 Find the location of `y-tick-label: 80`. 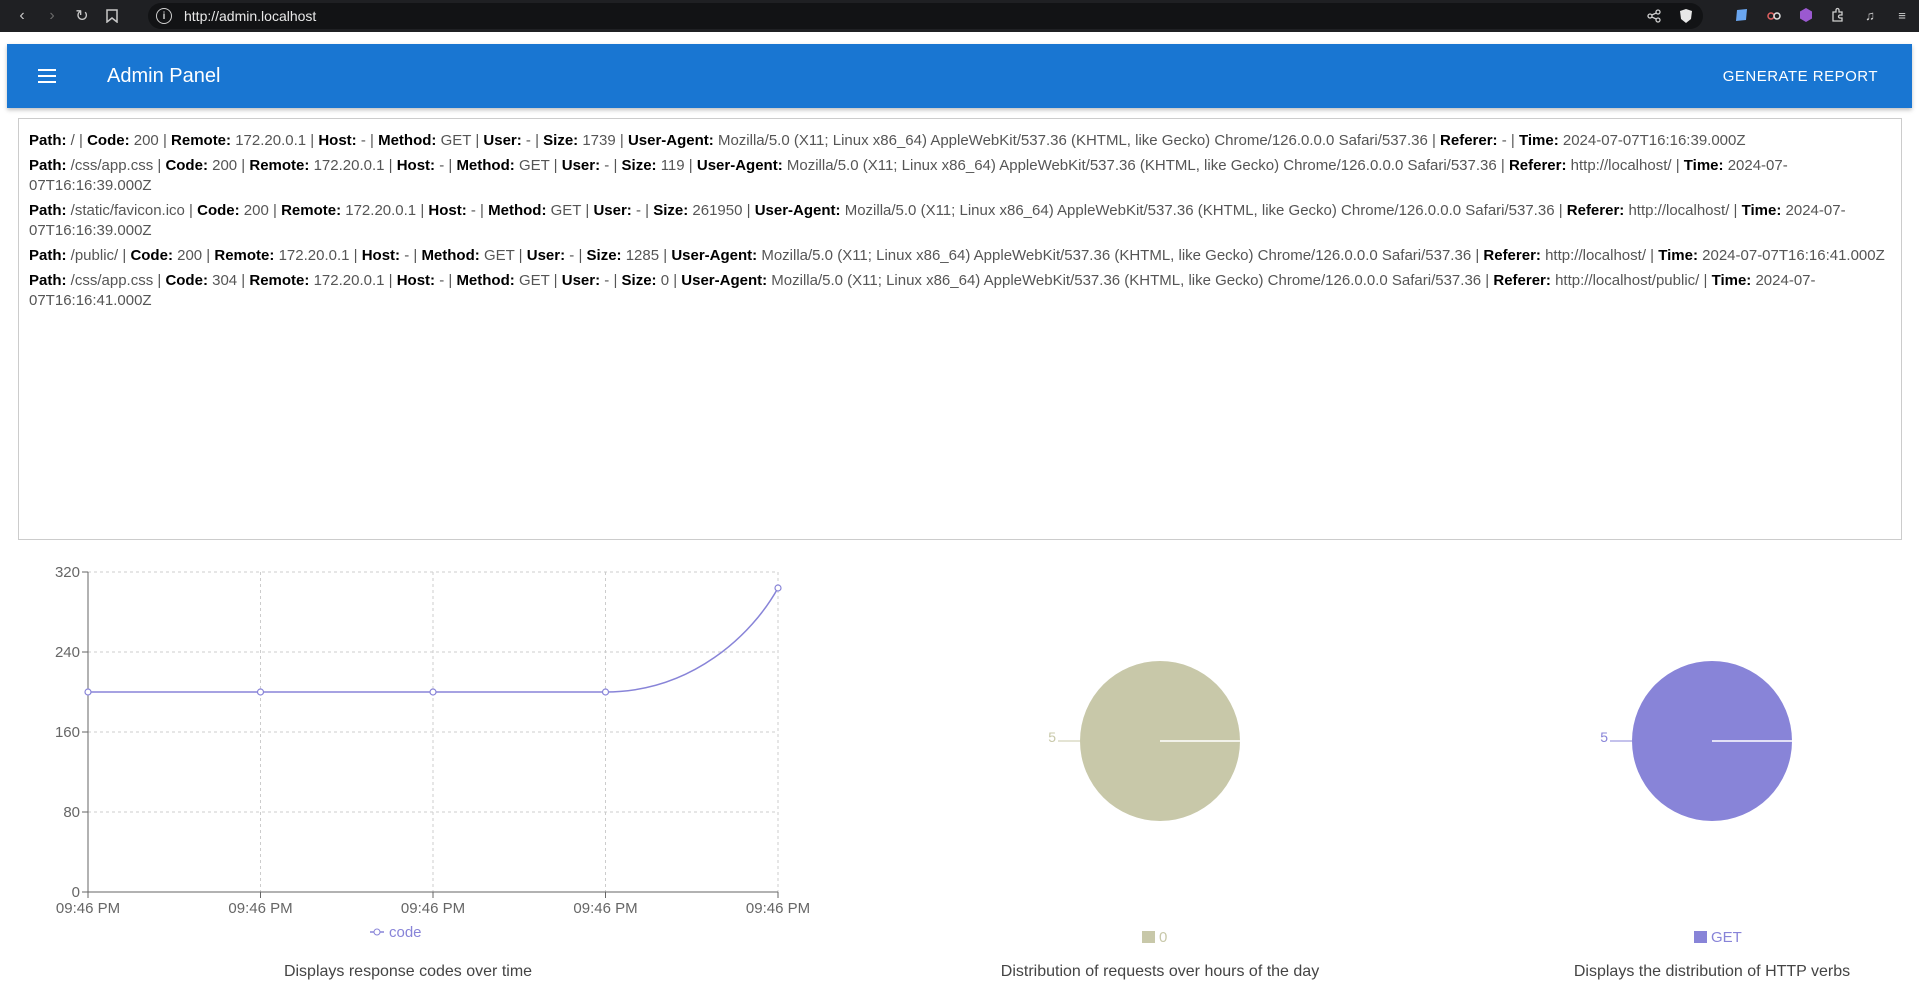

y-tick-label: 80 is located at coordinates (71, 812).